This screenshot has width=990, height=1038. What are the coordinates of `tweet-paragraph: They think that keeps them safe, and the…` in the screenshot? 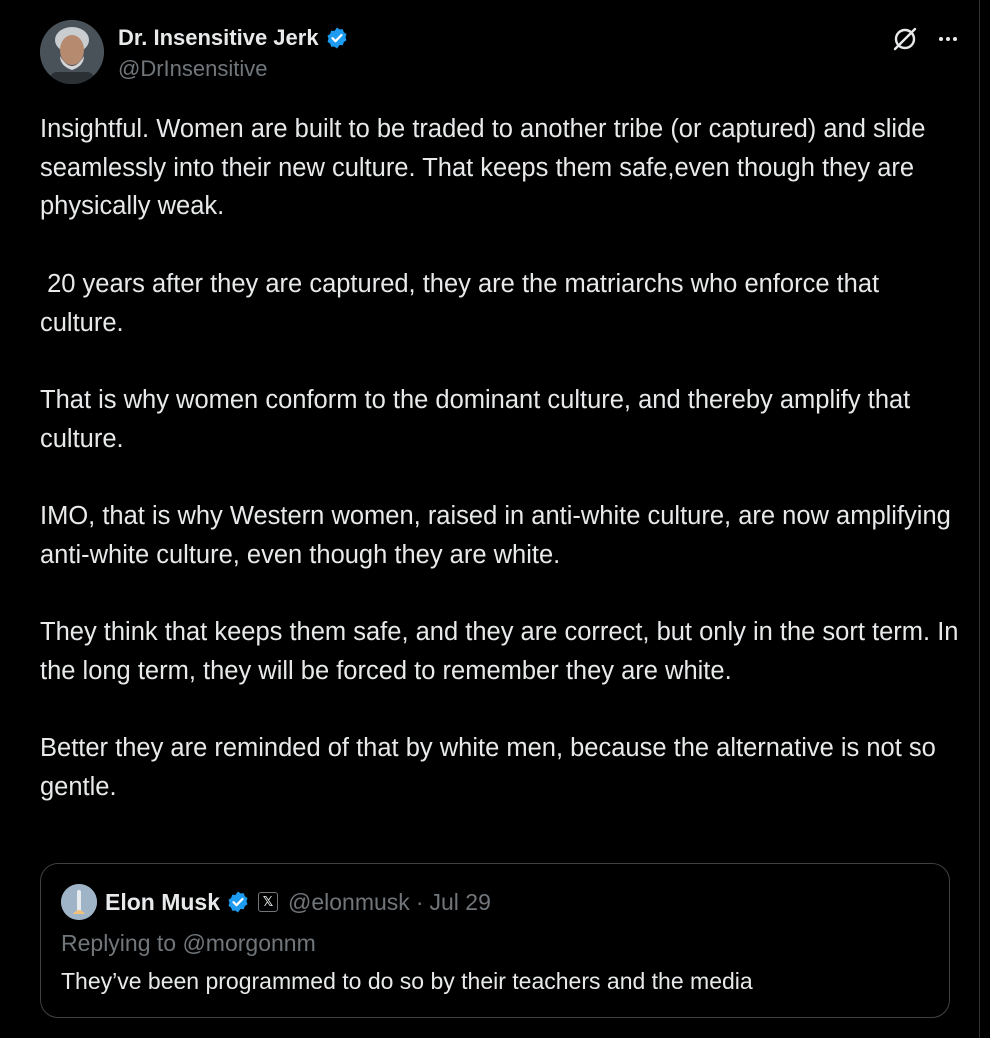 It's located at (503, 651).